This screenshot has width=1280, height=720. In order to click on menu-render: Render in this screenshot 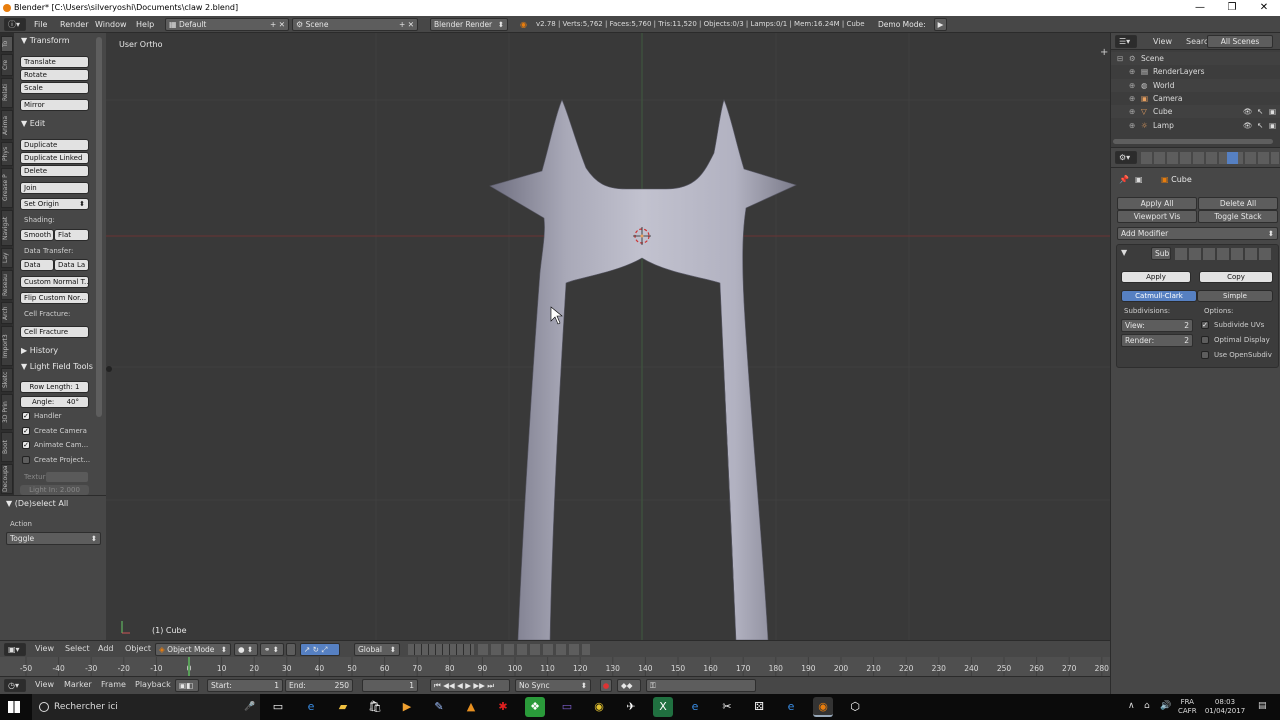, I will do `click(74, 24)`.